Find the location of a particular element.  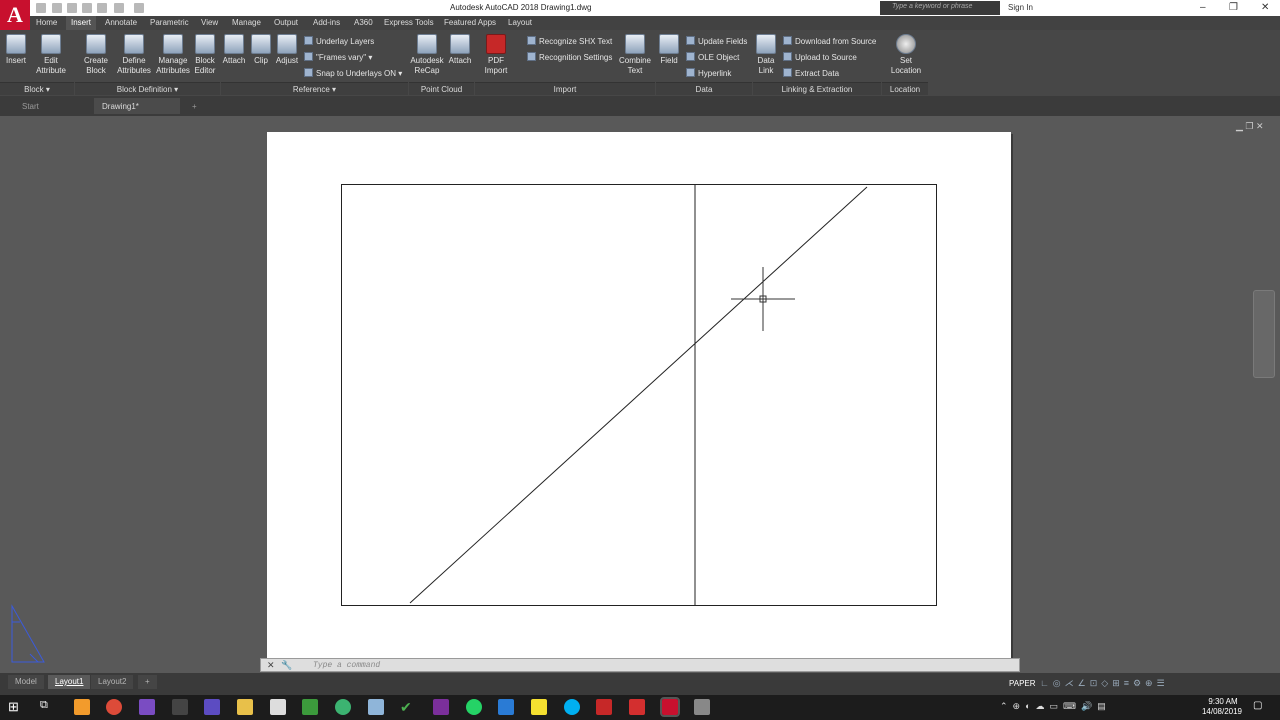

notification-icon: ▢ is located at coordinates (1257, 705).